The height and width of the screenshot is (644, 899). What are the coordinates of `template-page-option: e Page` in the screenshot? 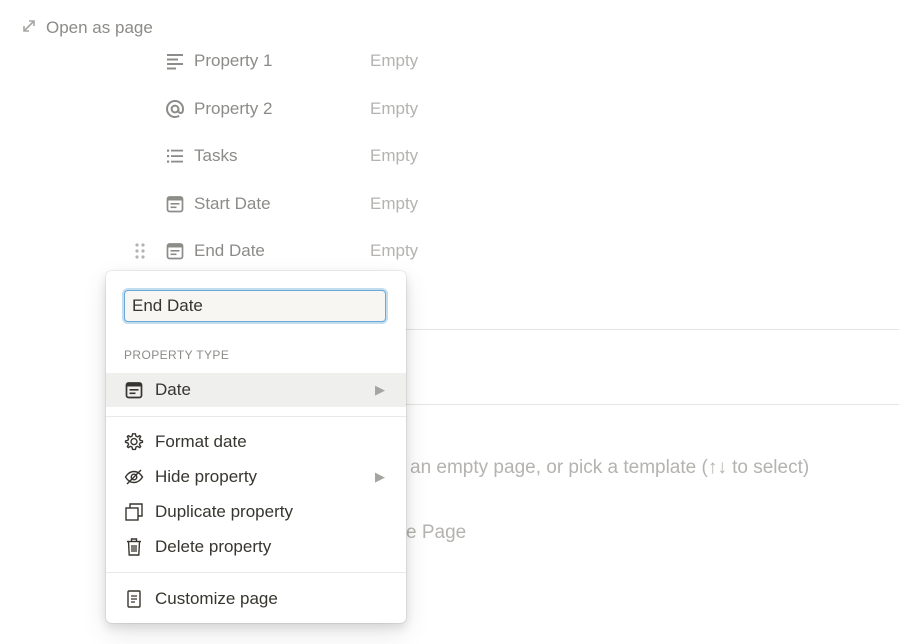 It's located at (436, 533).